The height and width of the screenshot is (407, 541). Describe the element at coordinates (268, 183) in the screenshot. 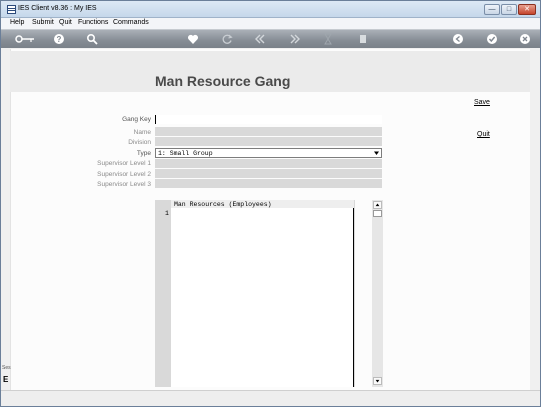

I see `supervisor-level-3-field` at that location.